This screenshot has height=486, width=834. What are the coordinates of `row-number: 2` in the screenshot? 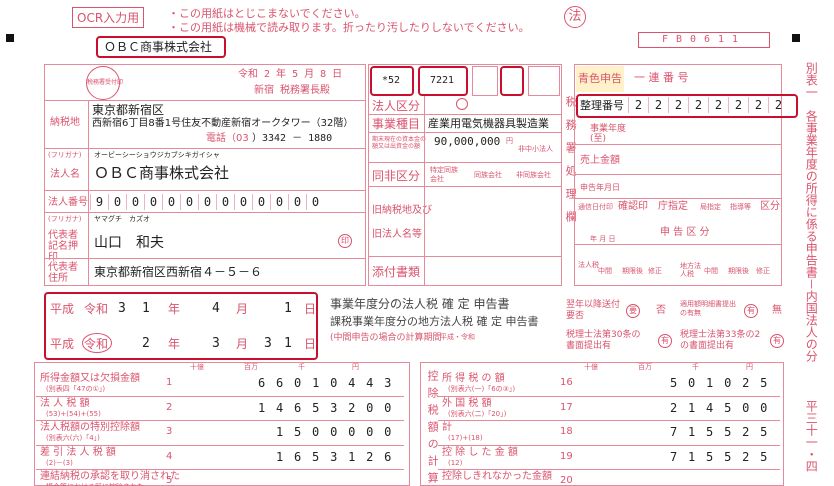 It's located at (169, 407).